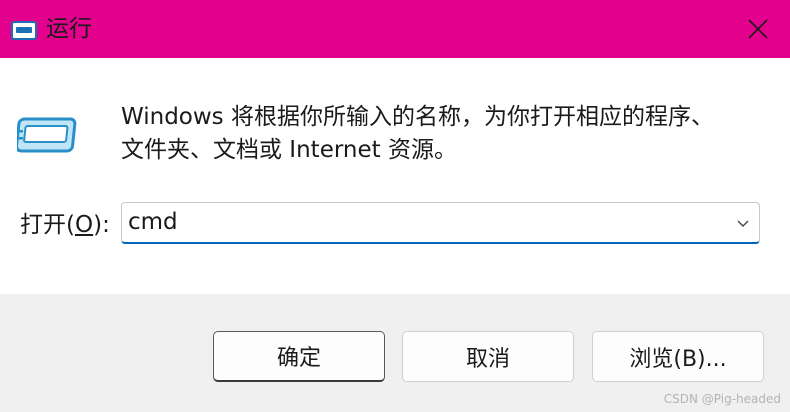 This screenshot has height=412, width=790. What do you see at coordinates (101, 225) in the screenshot?
I see `open-label-suffix: ):` at bounding box center [101, 225].